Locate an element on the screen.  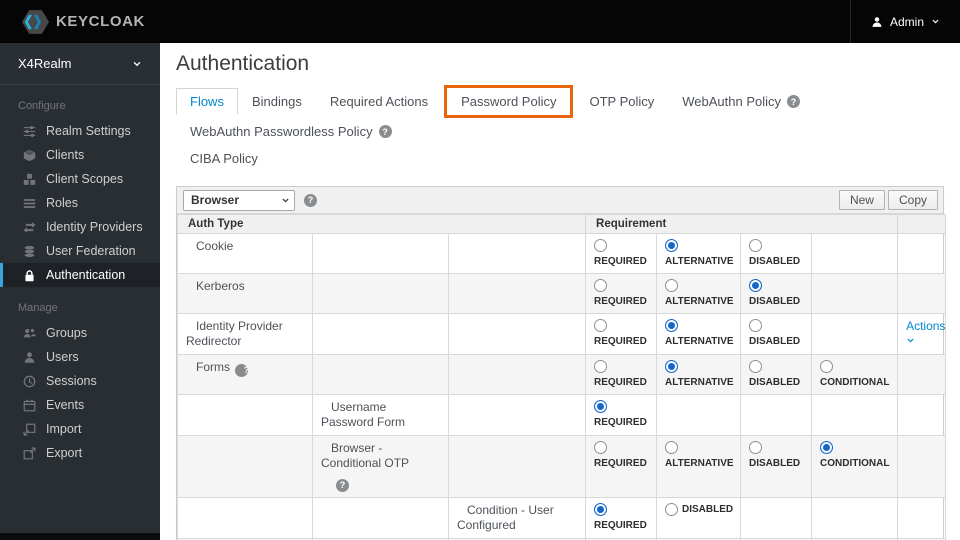
sidebar-item-label: Groups is located at coordinates (66, 333).